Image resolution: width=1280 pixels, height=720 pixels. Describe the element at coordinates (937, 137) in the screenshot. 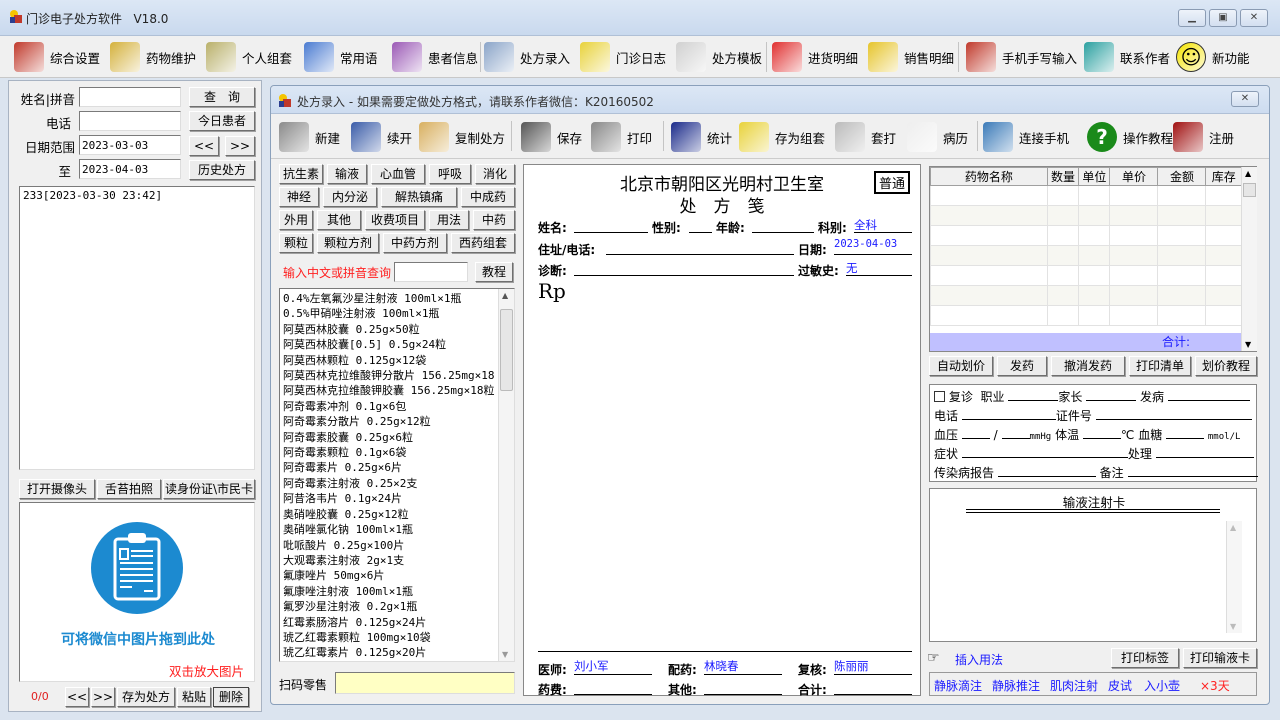

I see `rx-toolbar-medical-record: 病历` at that location.